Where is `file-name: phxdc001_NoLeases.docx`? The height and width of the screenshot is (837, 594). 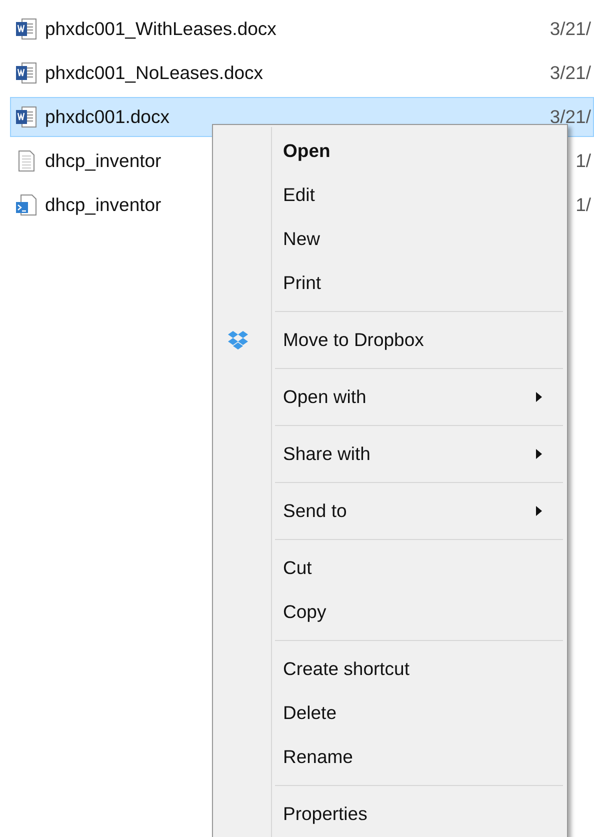 file-name: phxdc001_NoLeases.docx is located at coordinates (154, 73).